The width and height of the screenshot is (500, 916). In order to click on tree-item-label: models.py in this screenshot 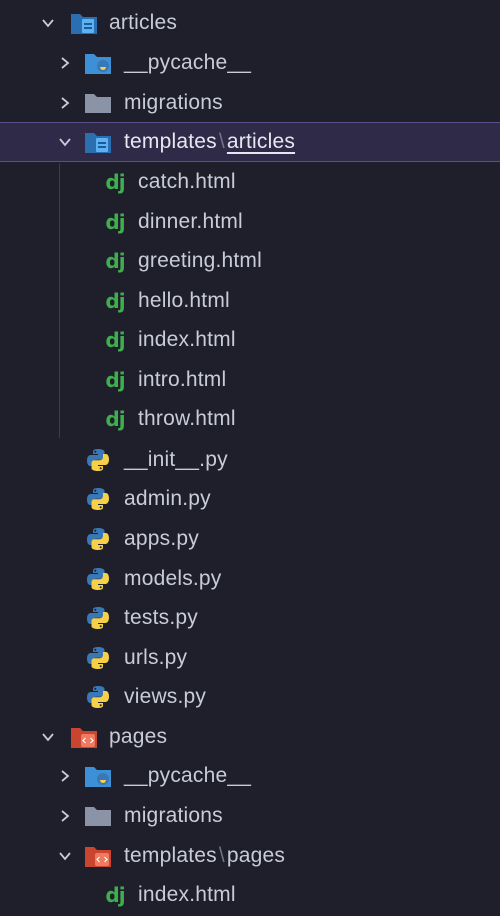, I will do `click(173, 578)`.